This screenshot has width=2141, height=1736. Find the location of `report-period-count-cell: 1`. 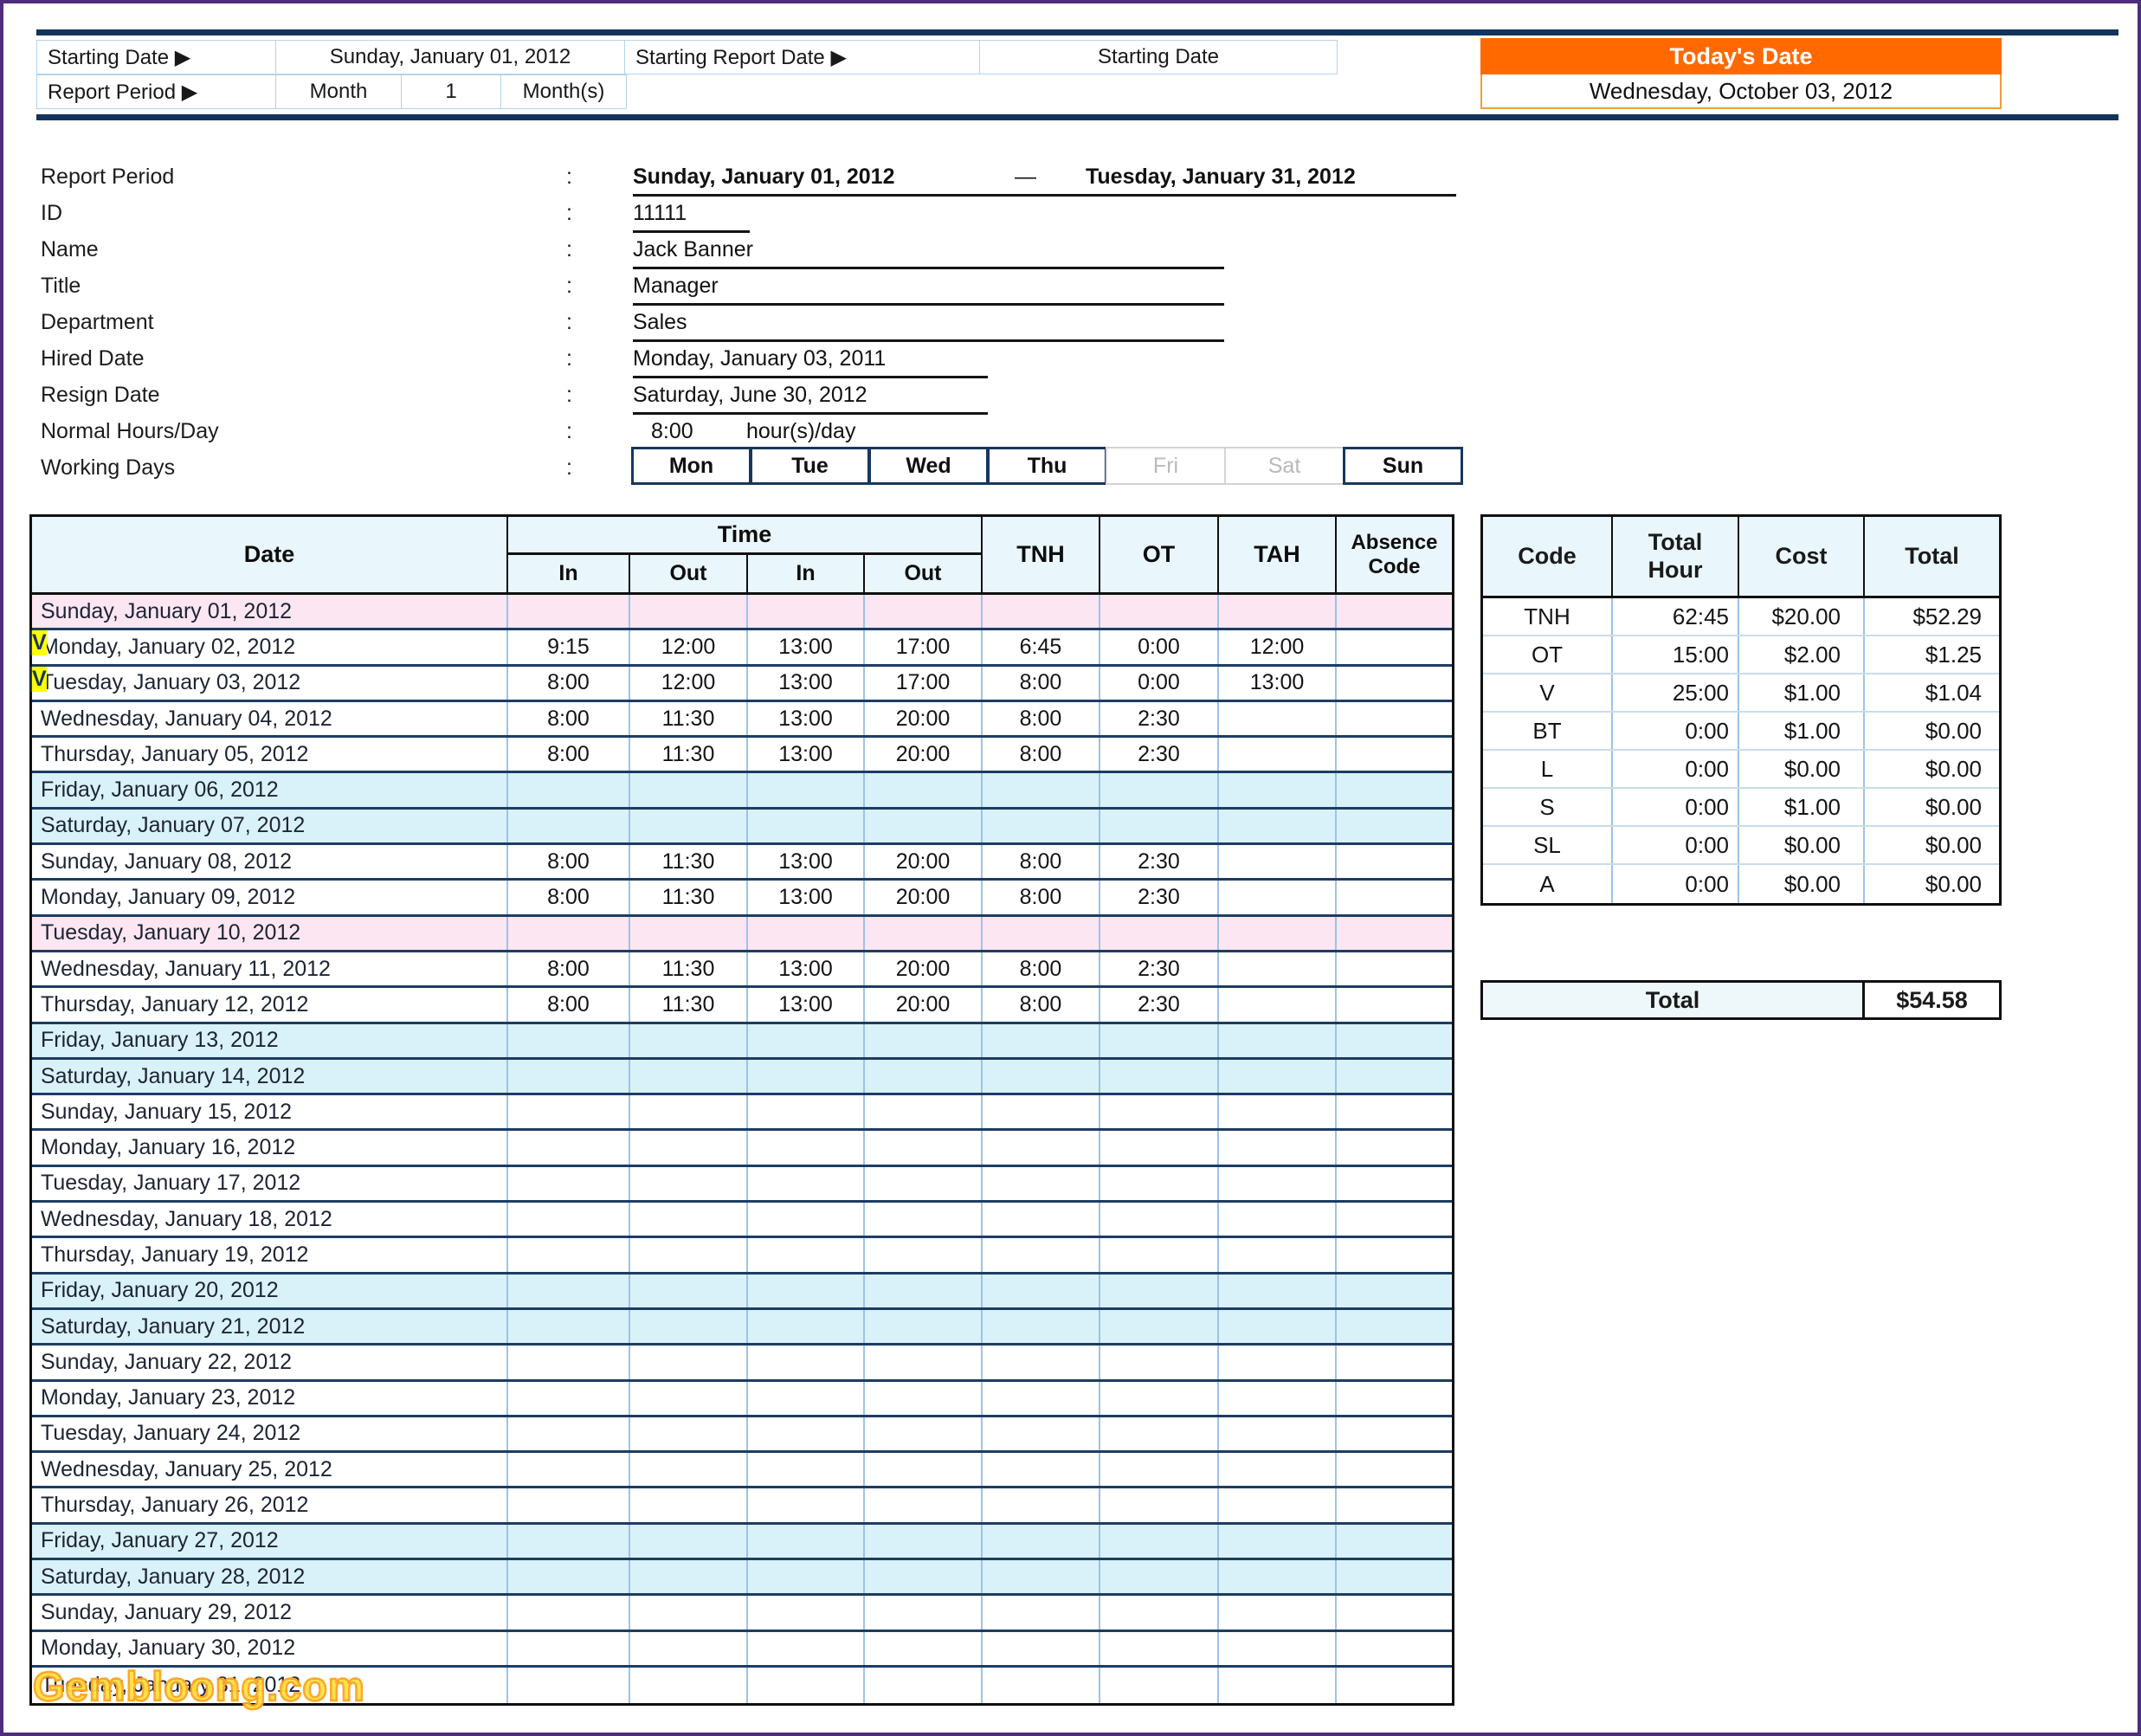

report-period-count-cell: 1 is located at coordinates (451, 91).